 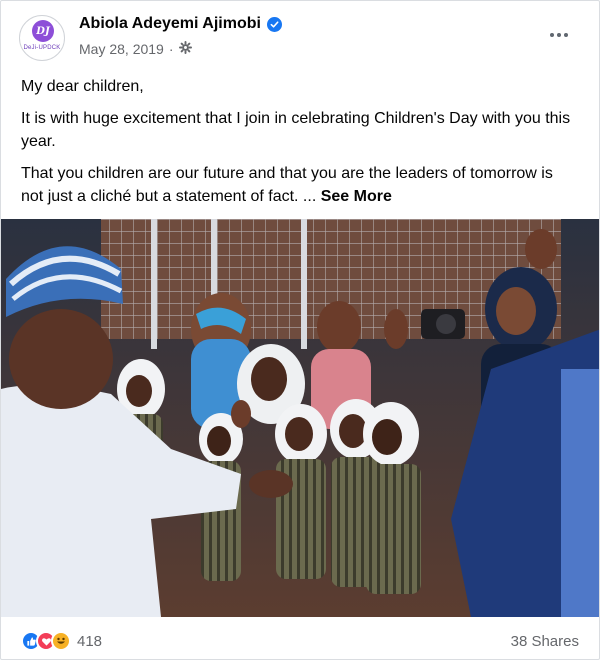 What do you see at coordinates (274, 24) in the screenshot?
I see `verified-icon` at bounding box center [274, 24].